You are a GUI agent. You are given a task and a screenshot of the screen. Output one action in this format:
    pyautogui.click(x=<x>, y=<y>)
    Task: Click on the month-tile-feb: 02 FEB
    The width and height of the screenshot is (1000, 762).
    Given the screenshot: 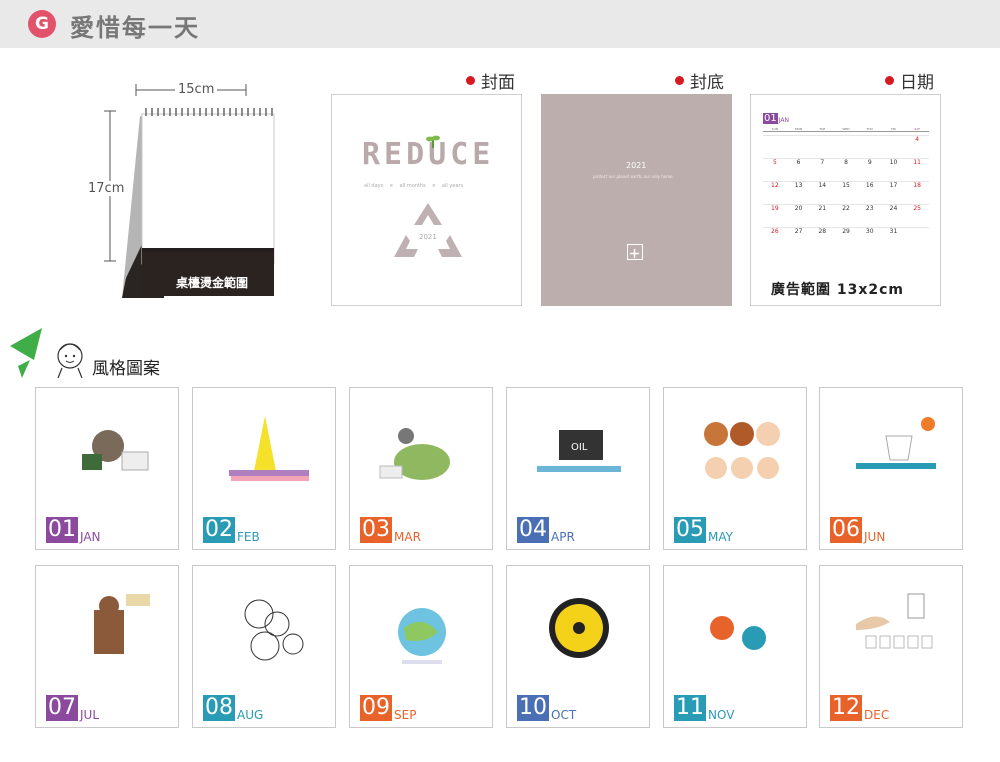 What is the action you would take?
    pyautogui.click(x=264, y=468)
    